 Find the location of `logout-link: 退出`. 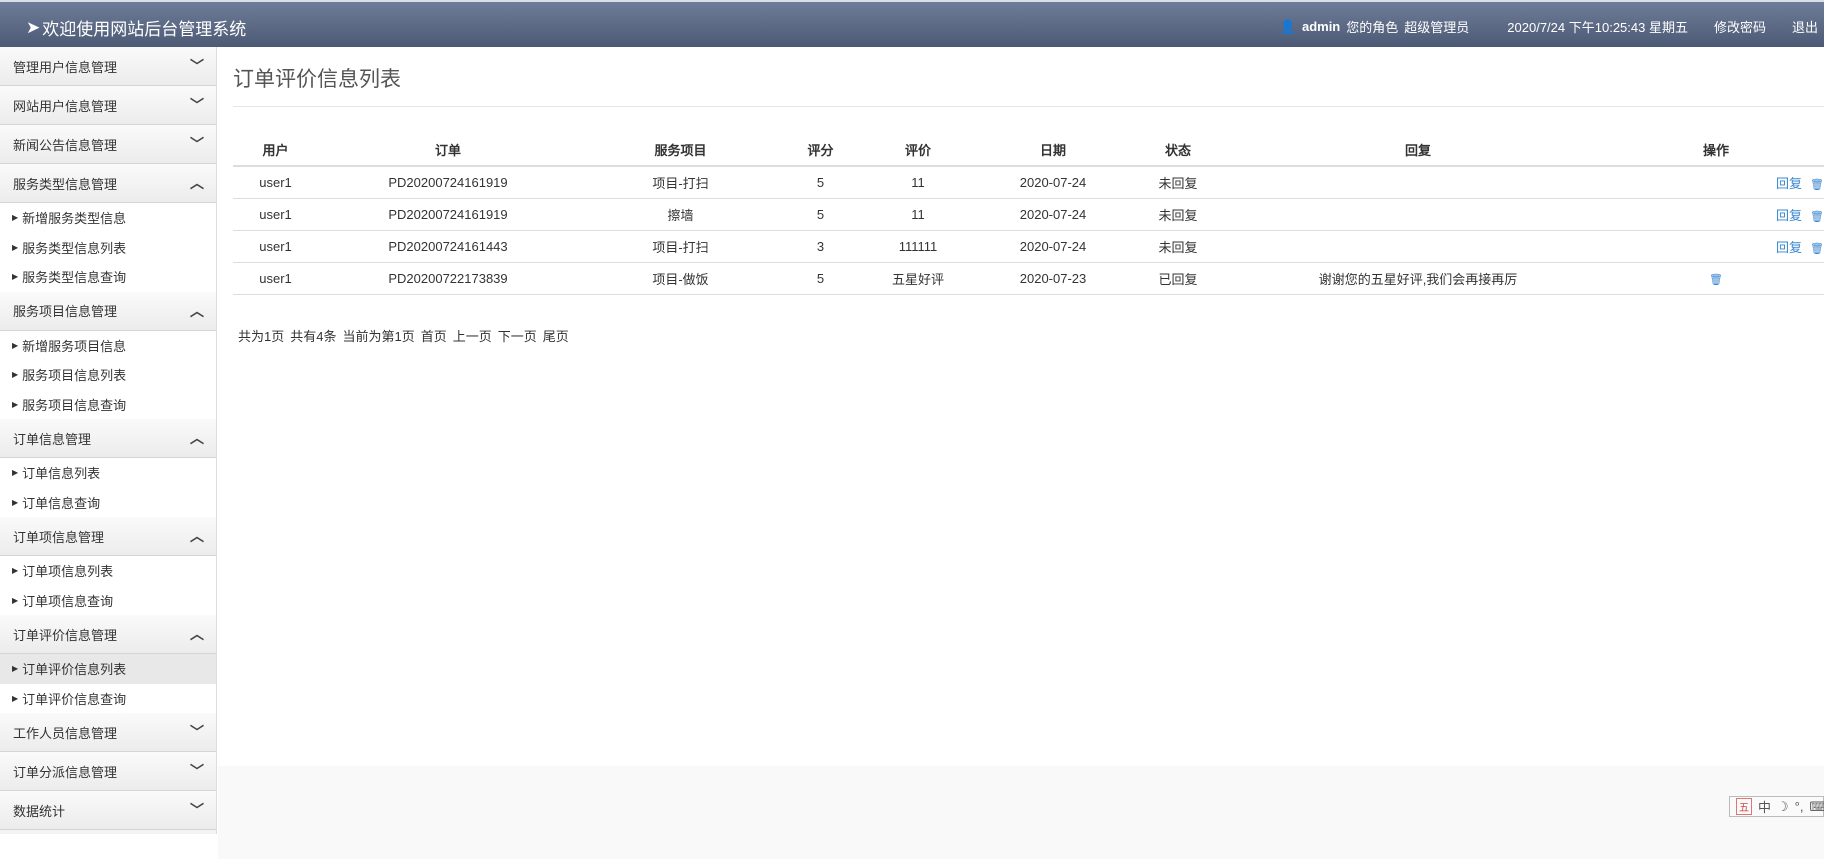

logout-link: 退出 is located at coordinates (1805, 26).